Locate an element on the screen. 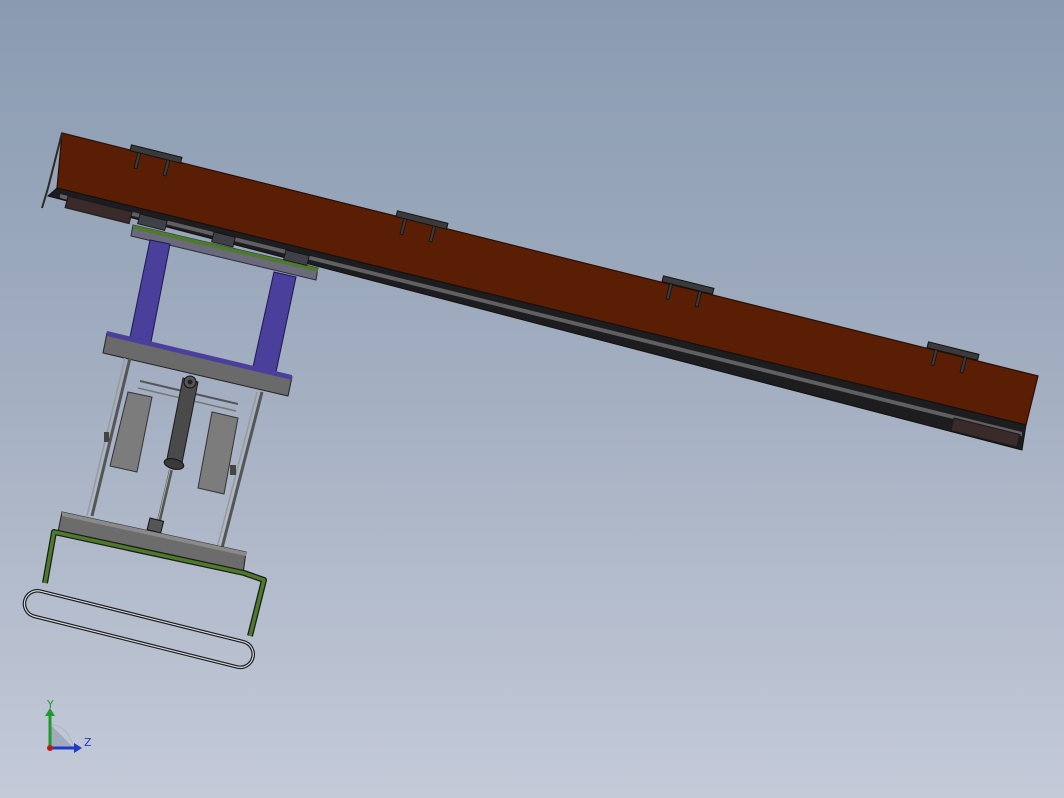  axis-triad: Y Z is located at coordinates (68, 726).